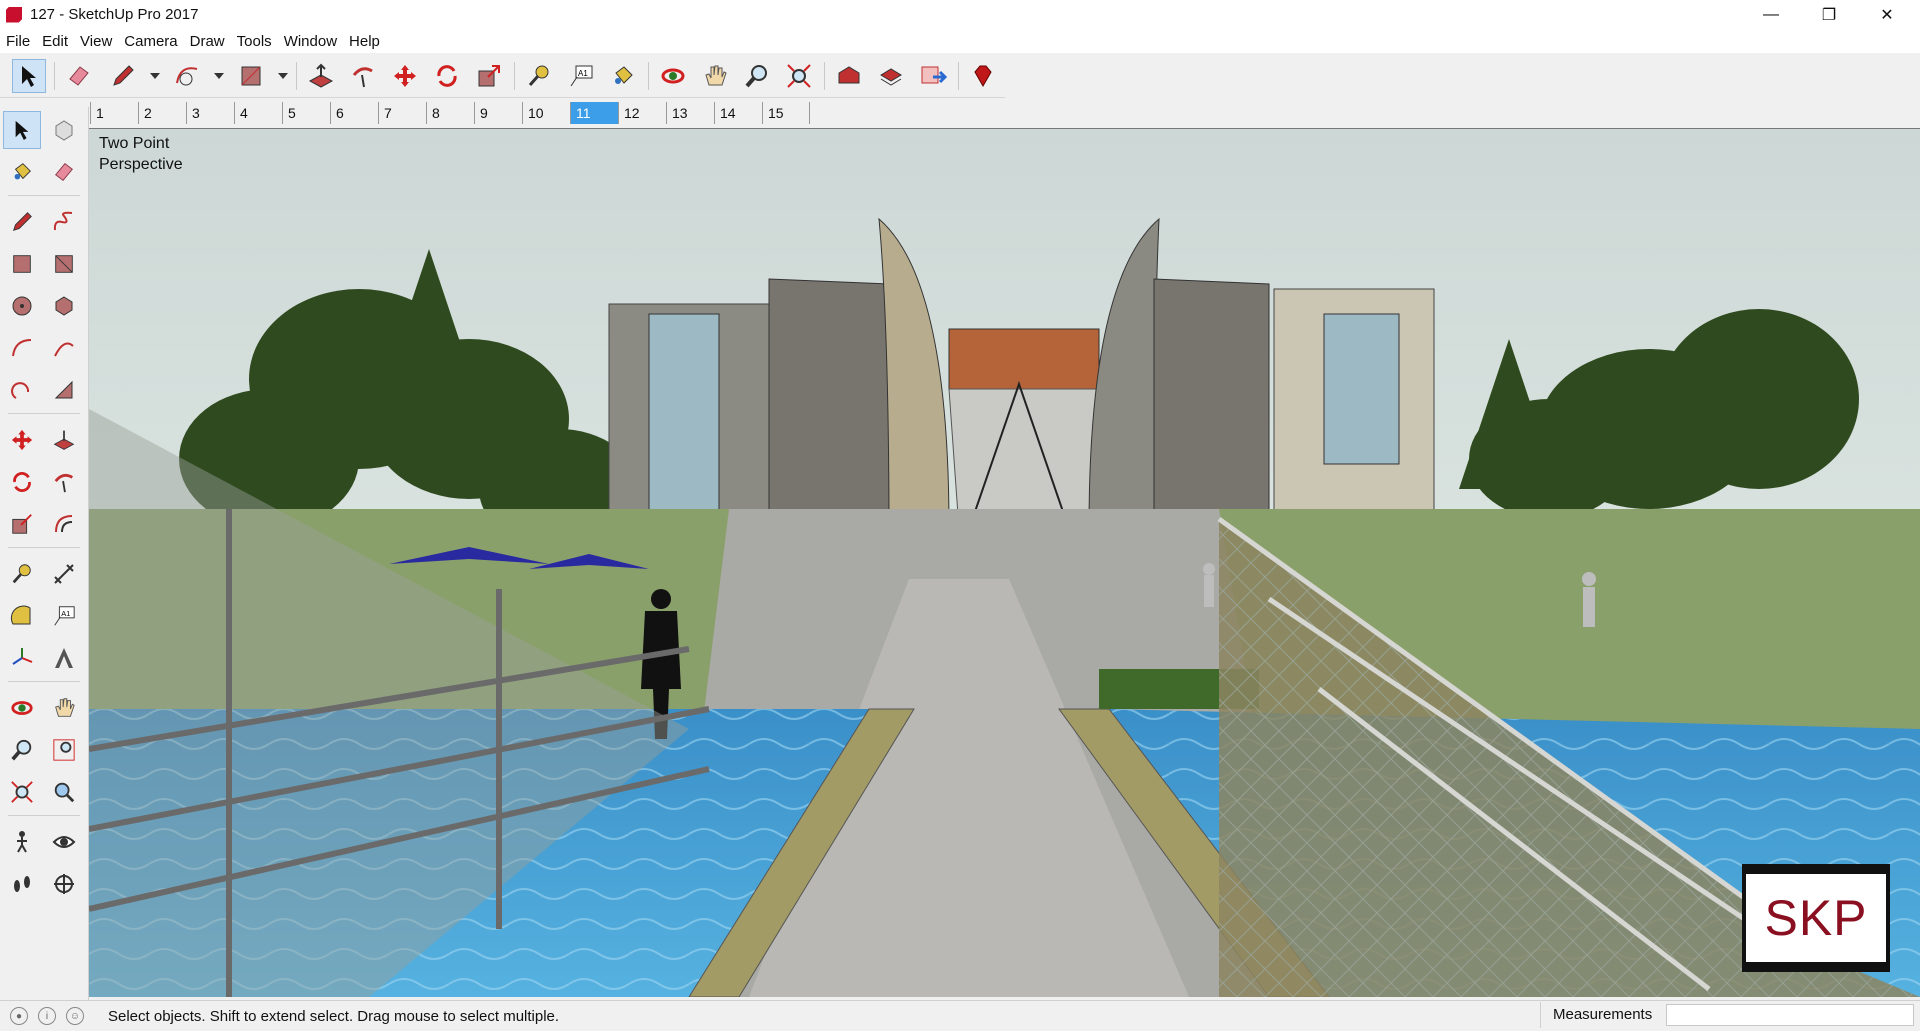  I want to click on look-around-icon, so click(64, 842).